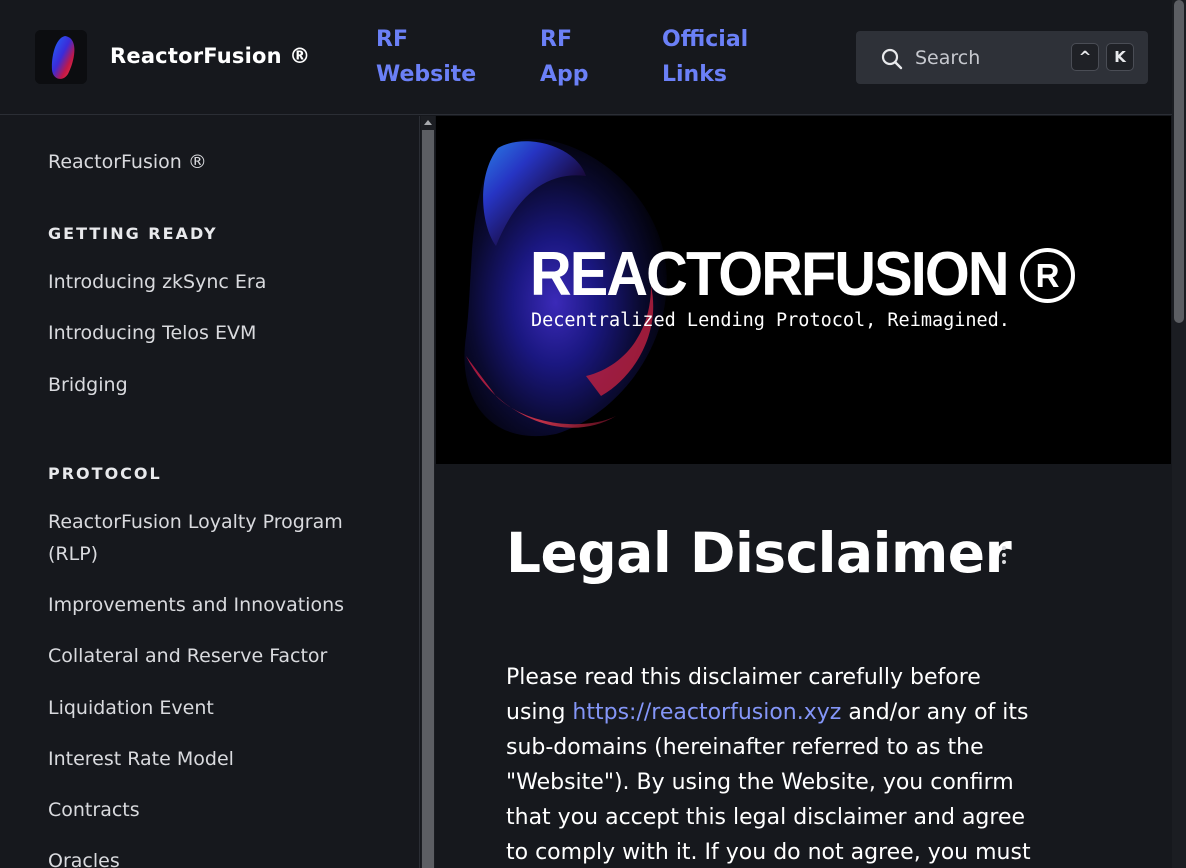 The image size is (1186, 868). Describe the element at coordinates (157, 282) in the screenshot. I see `sidebar-item-zksync: Introducing zkSync Era` at that location.